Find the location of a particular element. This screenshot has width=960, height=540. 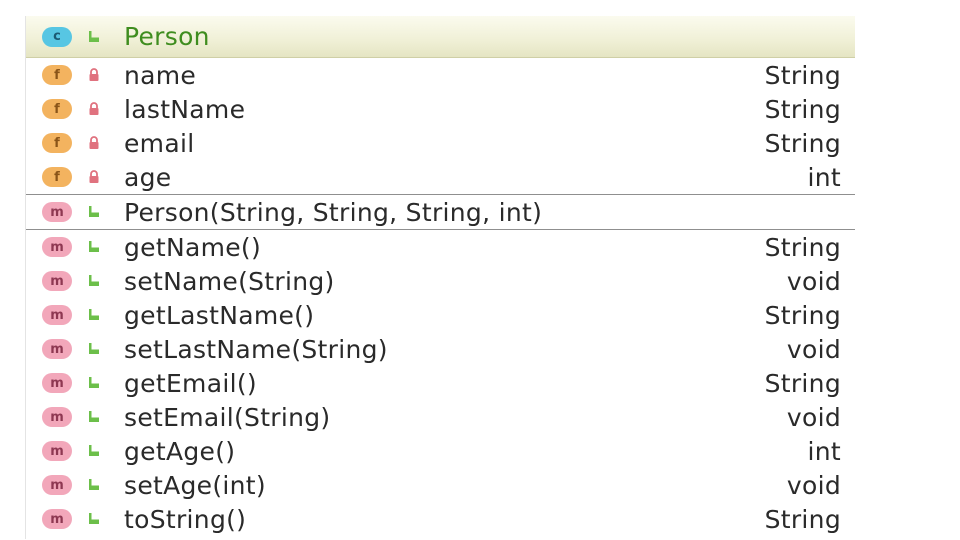

member-name: getAge() is located at coordinates (180, 451).